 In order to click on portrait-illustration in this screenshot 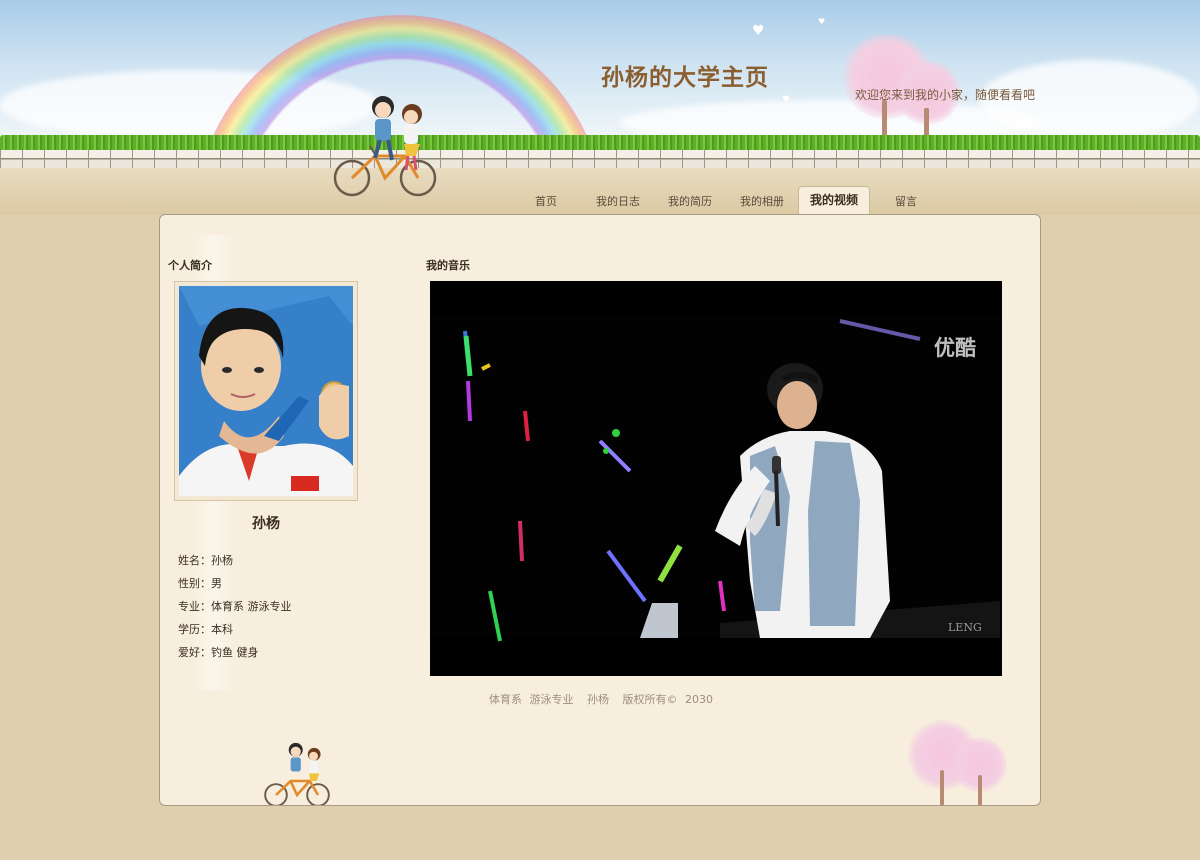, I will do `click(266, 391)`.